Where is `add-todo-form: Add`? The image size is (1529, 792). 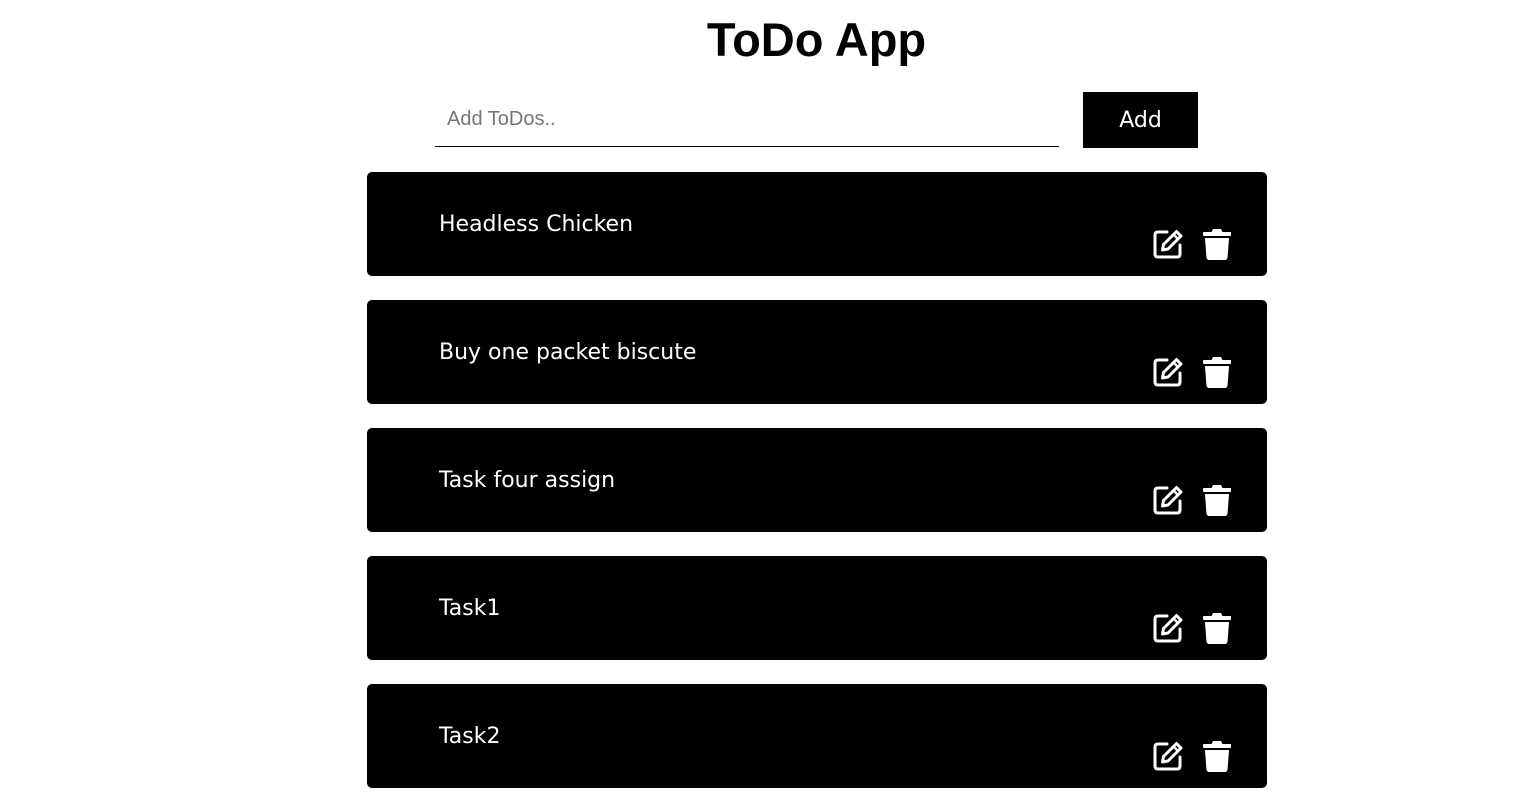 add-todo-form: Add is located at coordinates (816, 120).